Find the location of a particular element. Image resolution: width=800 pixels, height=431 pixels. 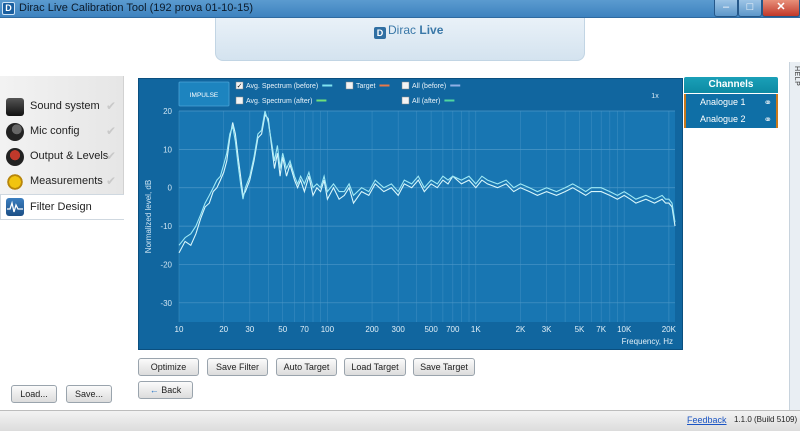

impulse-button-label: IMPULSE is located at coordinates (204, 95).